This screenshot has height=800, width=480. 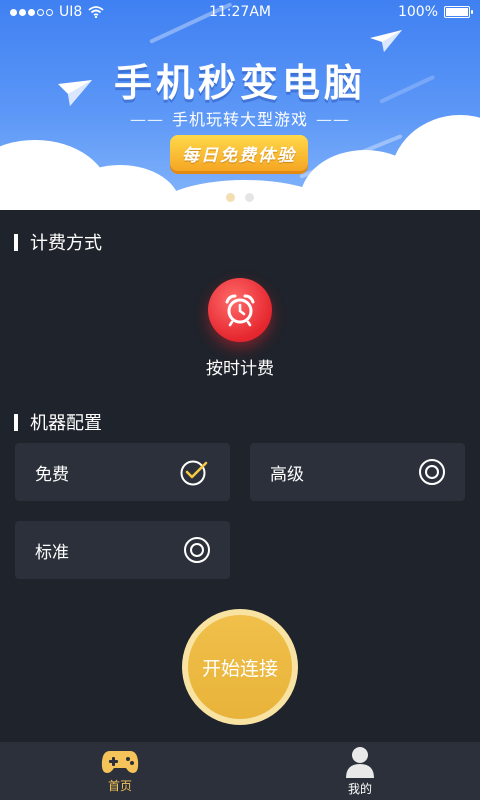 I want to click on paper-plane-icon, so click(x=386, y=41).